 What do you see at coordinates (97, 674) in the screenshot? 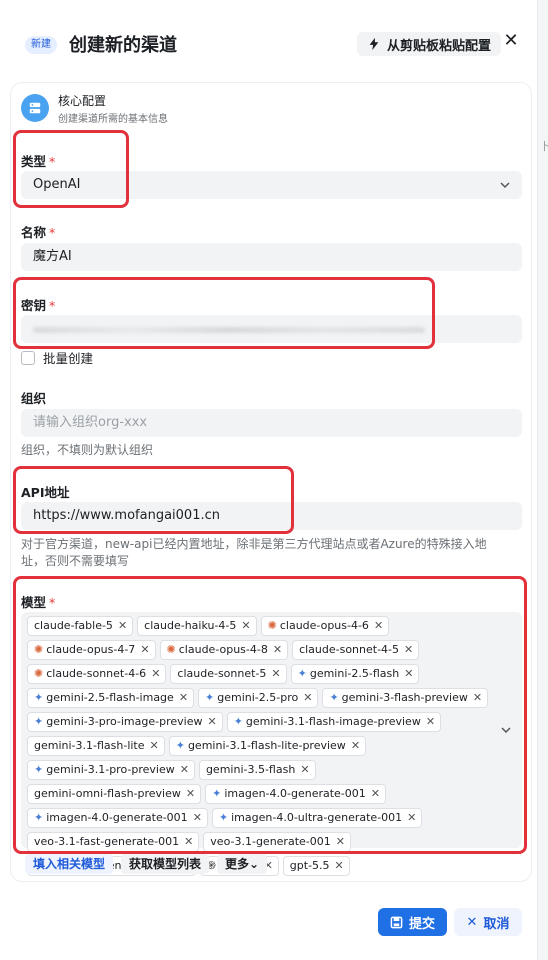
I see `model-tag: ✺ claude-sonnet-4-6 ✕` at bounding box center [97, 674].